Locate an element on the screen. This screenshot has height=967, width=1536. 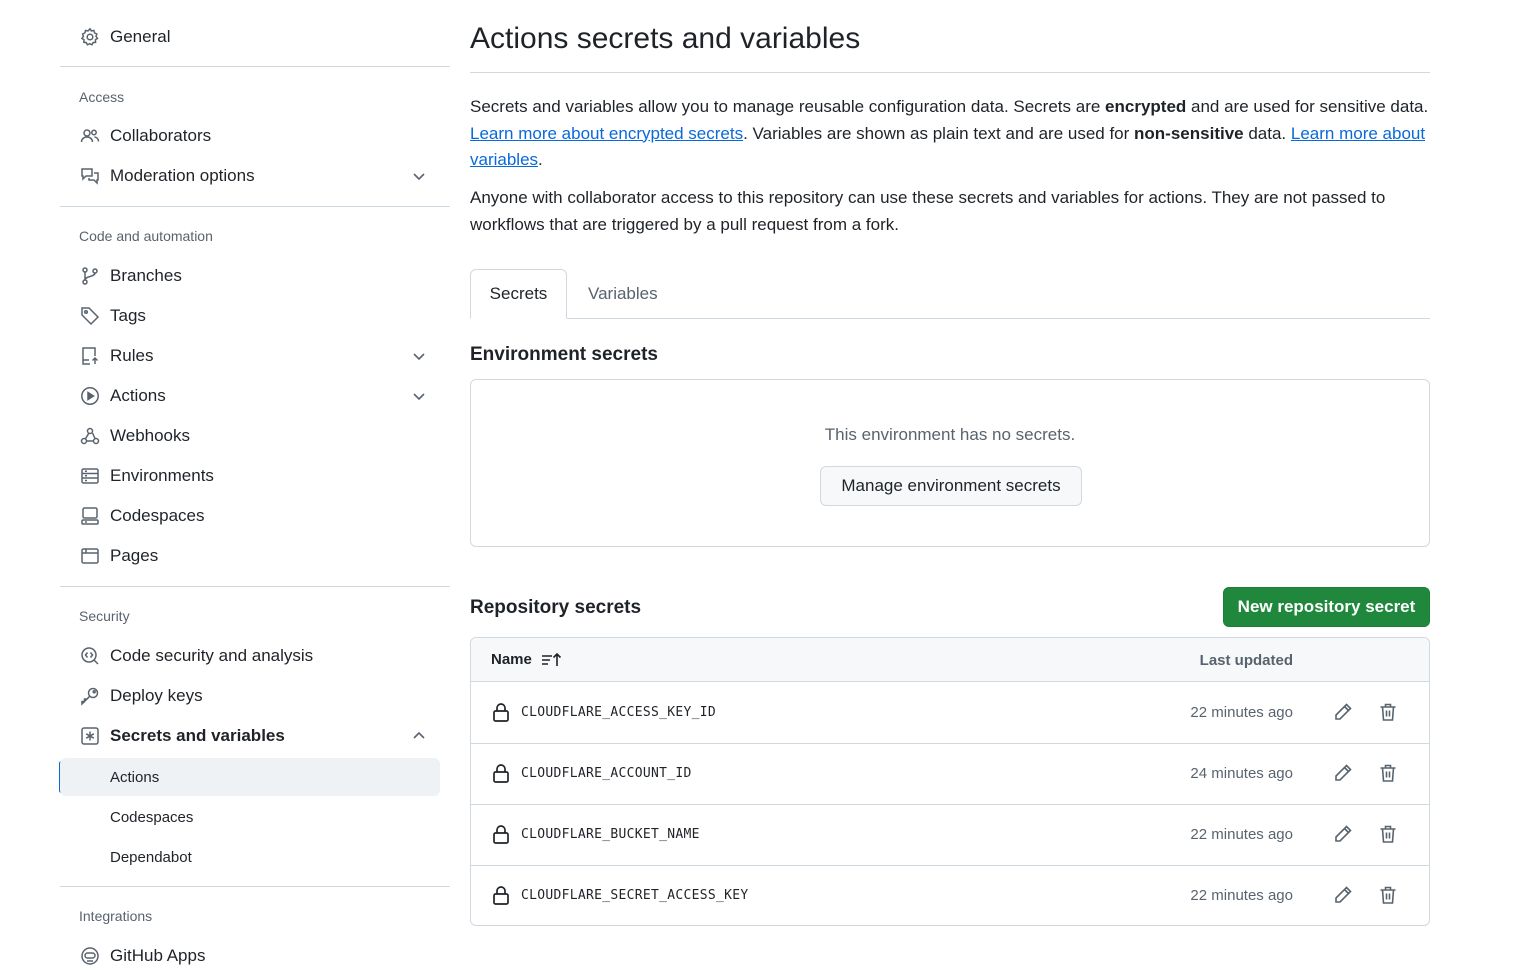
title-divider is located at coordinates (950, 72).